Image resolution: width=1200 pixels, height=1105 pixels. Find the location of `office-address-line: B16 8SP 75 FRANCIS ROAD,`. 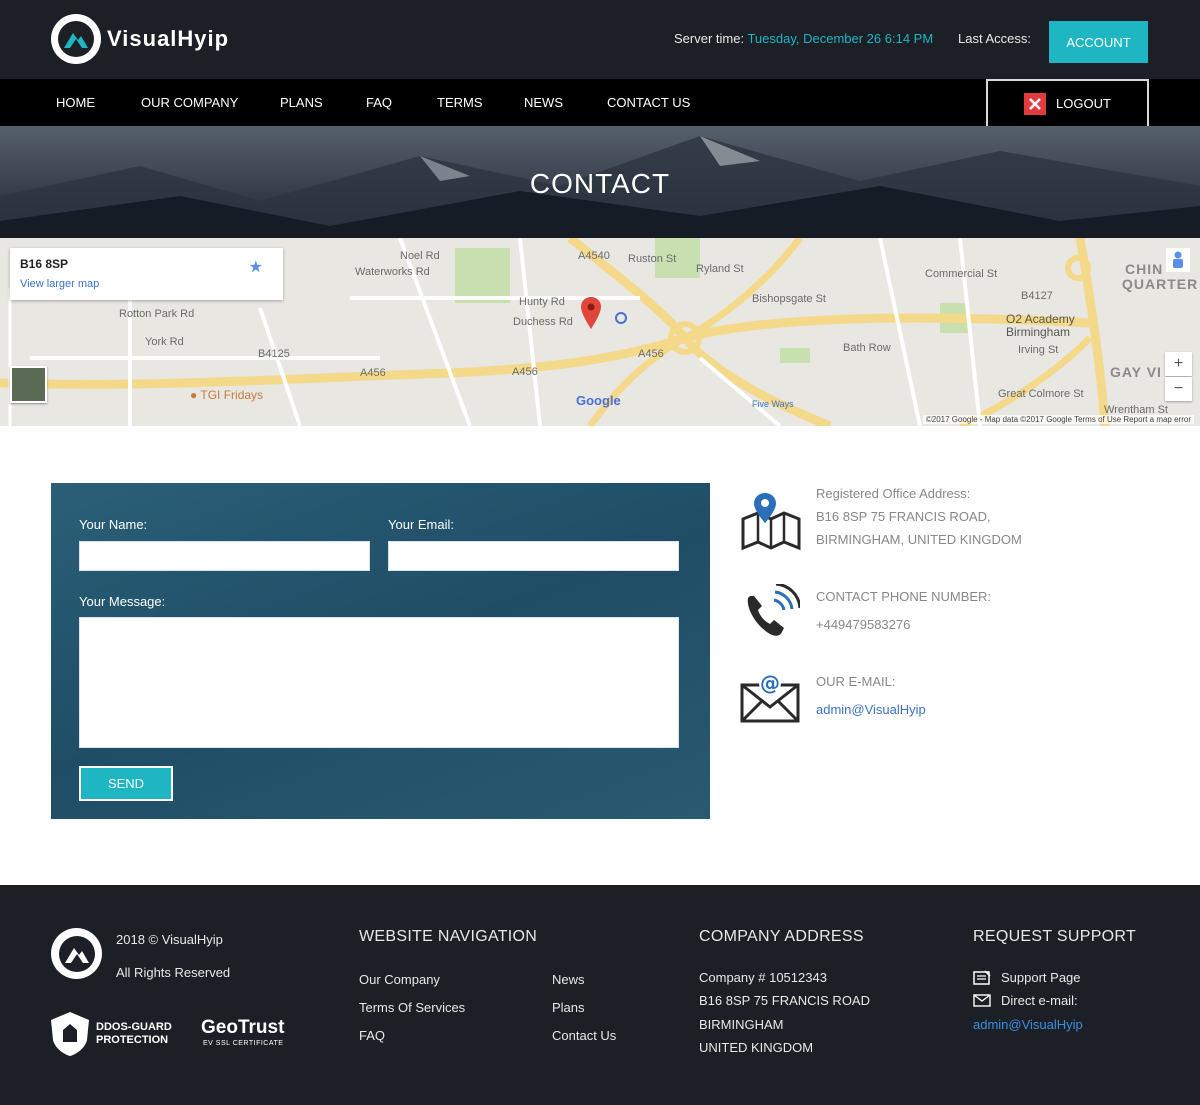

office-address-line: B16 8SP 75 FRANCIS ROAD, is located at coordinates (903, 516).